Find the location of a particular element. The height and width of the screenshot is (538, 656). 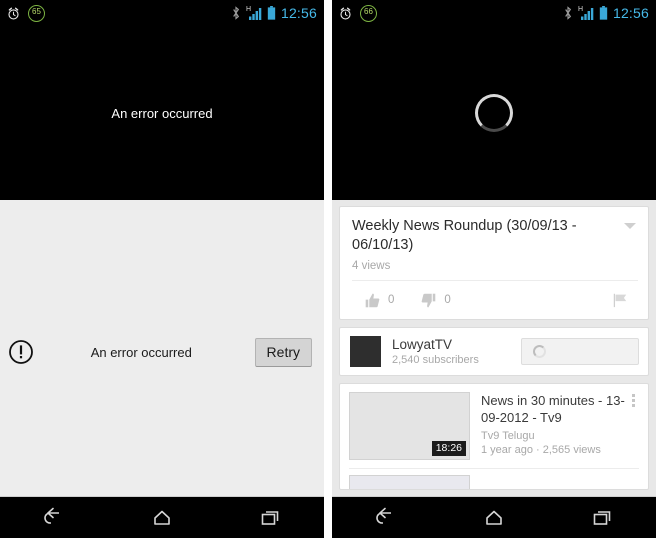

player-error-message: An error occurred is located at coordinates (162, 113).